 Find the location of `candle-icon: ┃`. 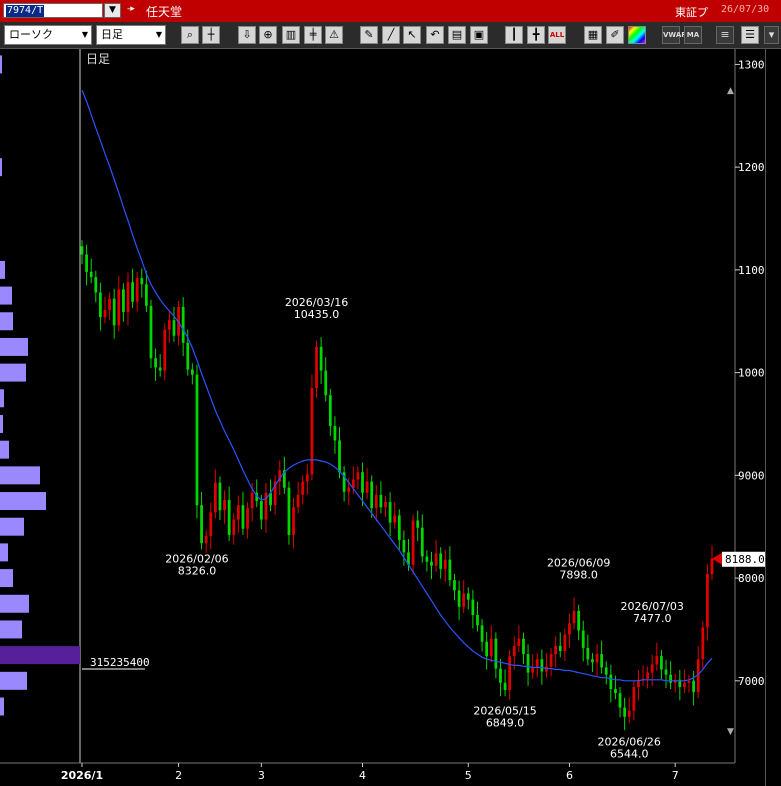

candle-icon: ┃ is located at coordinates (514, 35).